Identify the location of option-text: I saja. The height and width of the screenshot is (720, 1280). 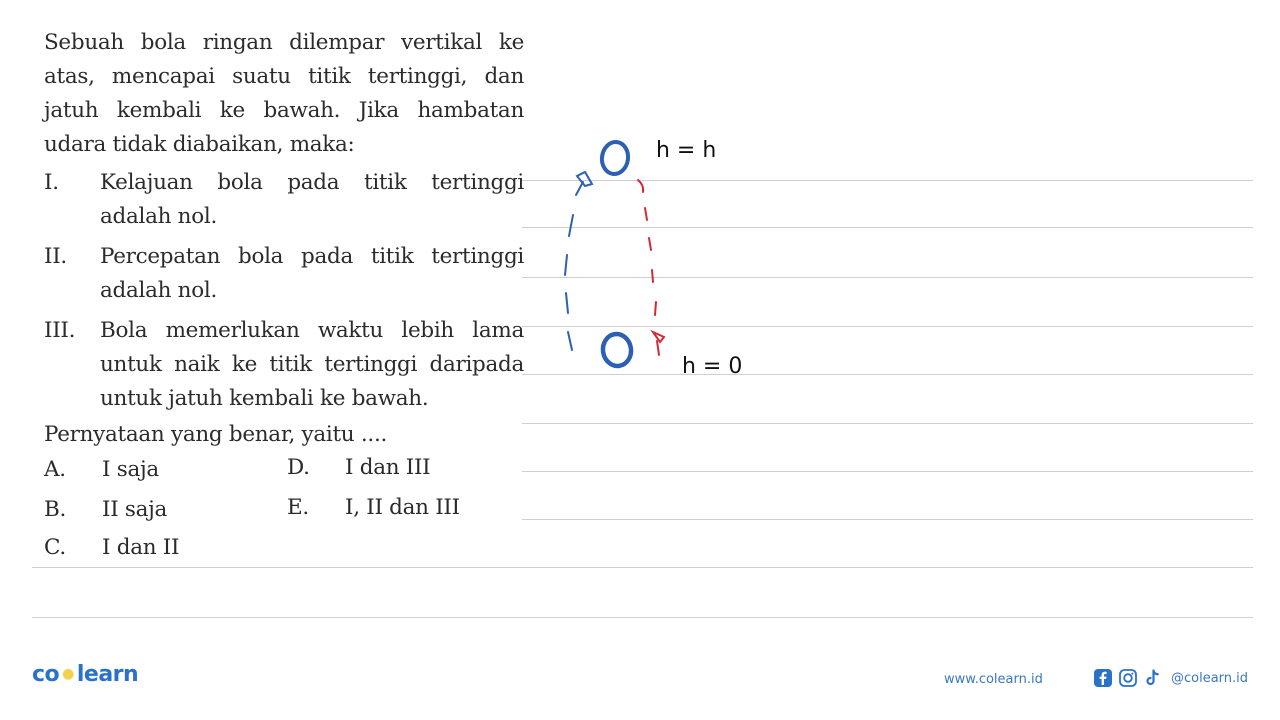
(130, 469).